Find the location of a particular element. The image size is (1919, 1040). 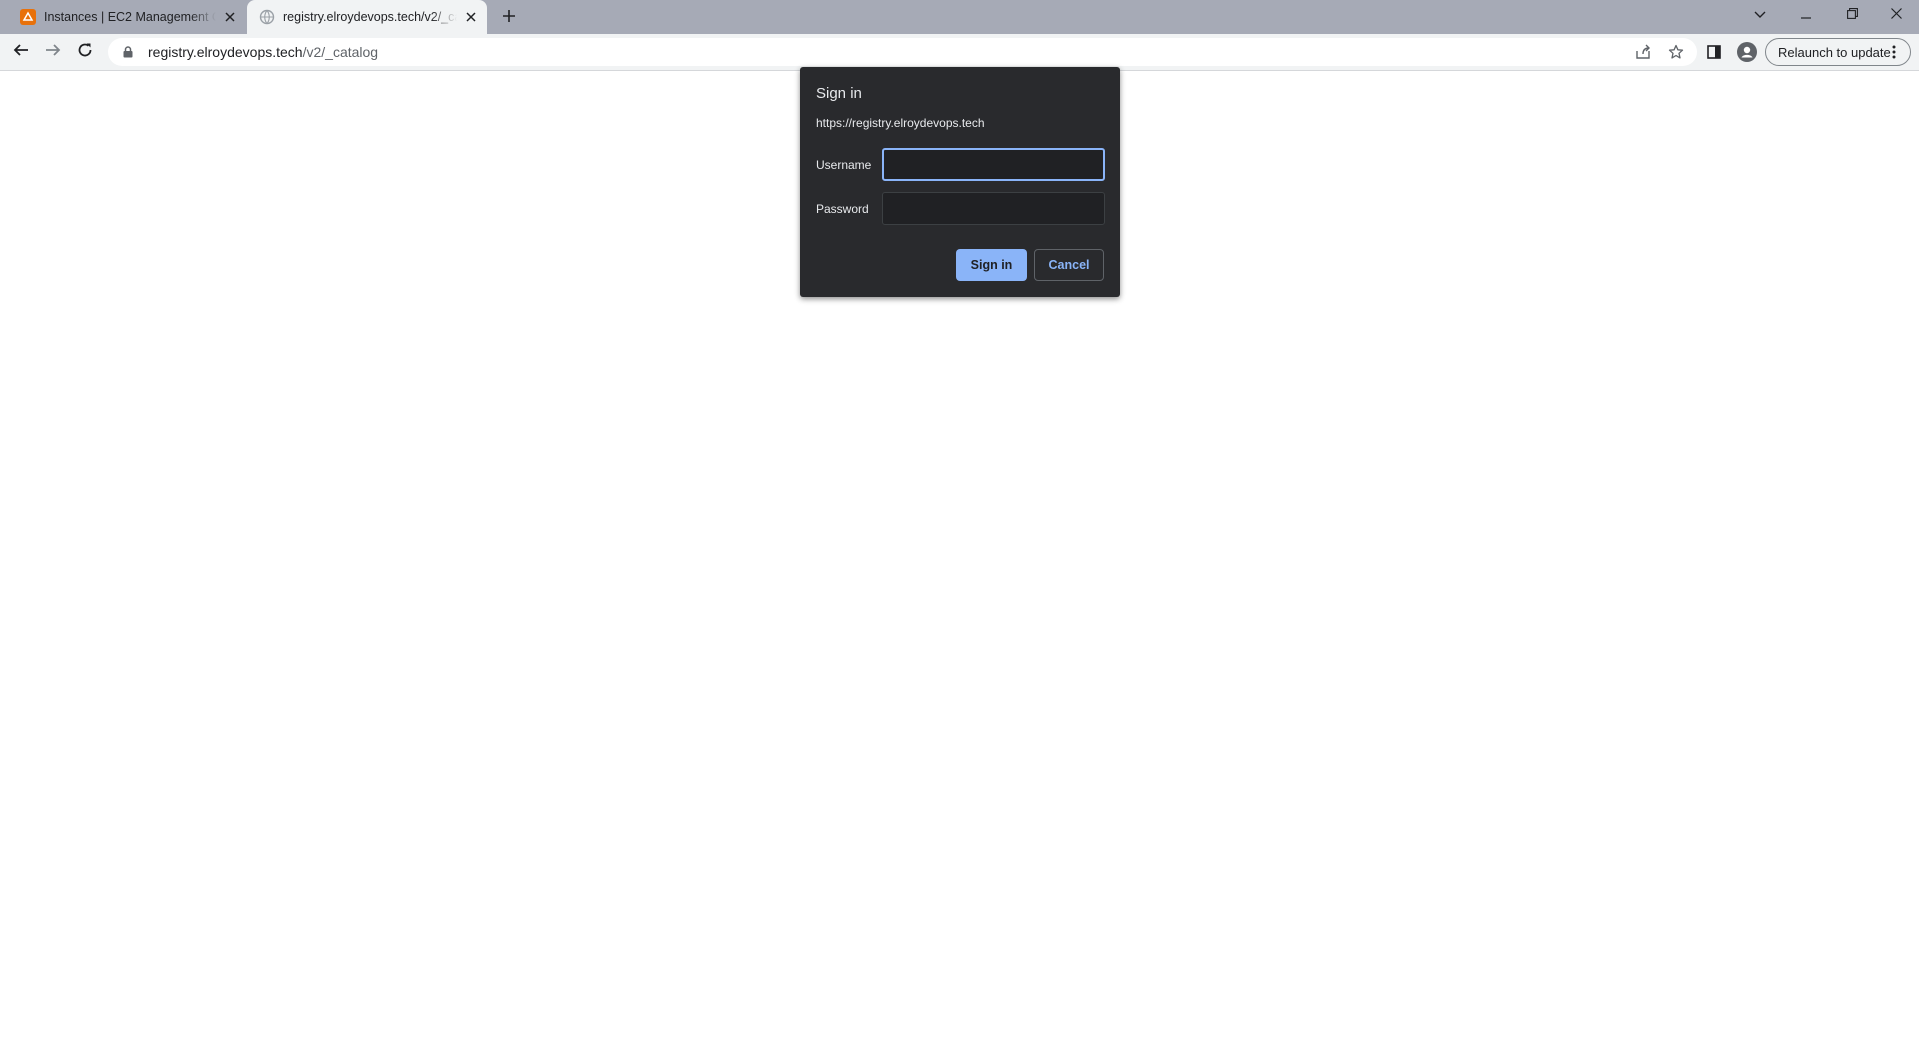

arrow-right-icon is located at coordinates (53, 52).